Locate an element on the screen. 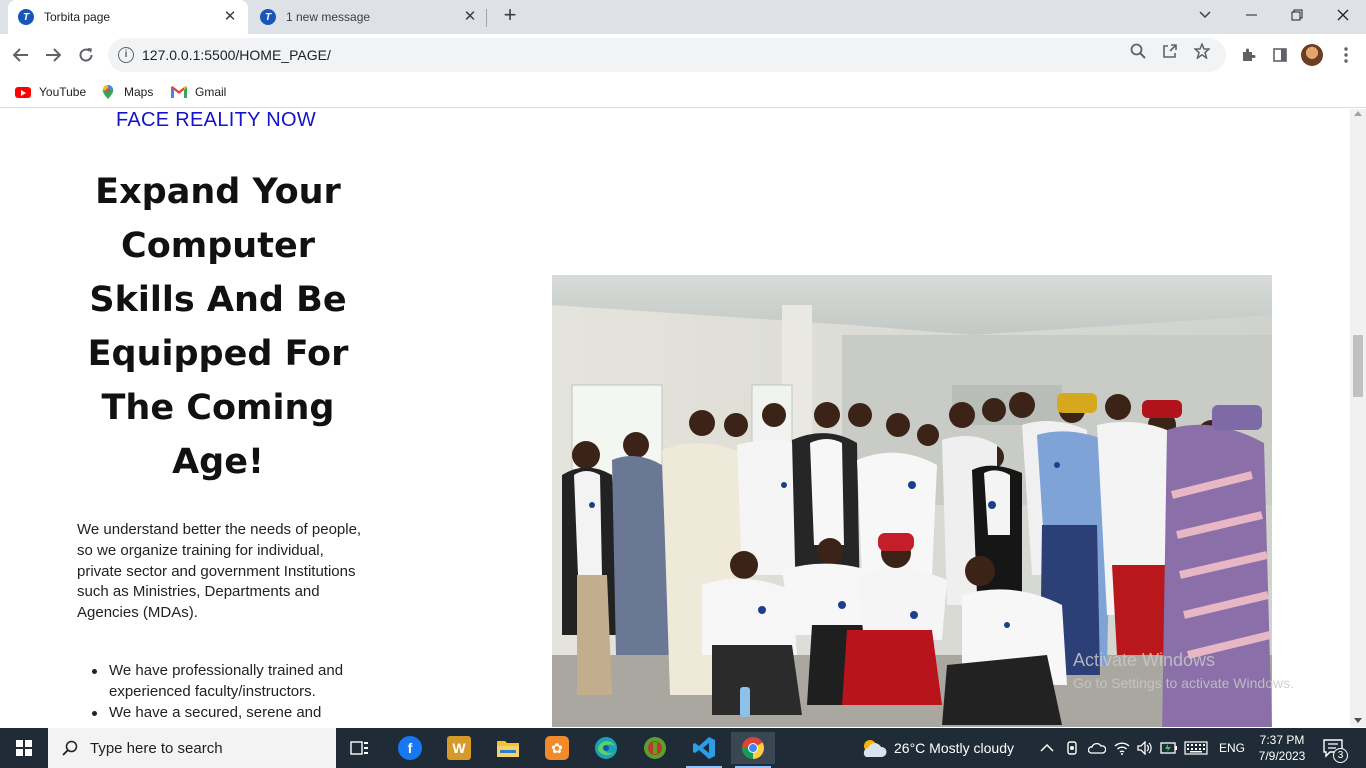  meet-now-icon is located at coordinates (1072, 748).